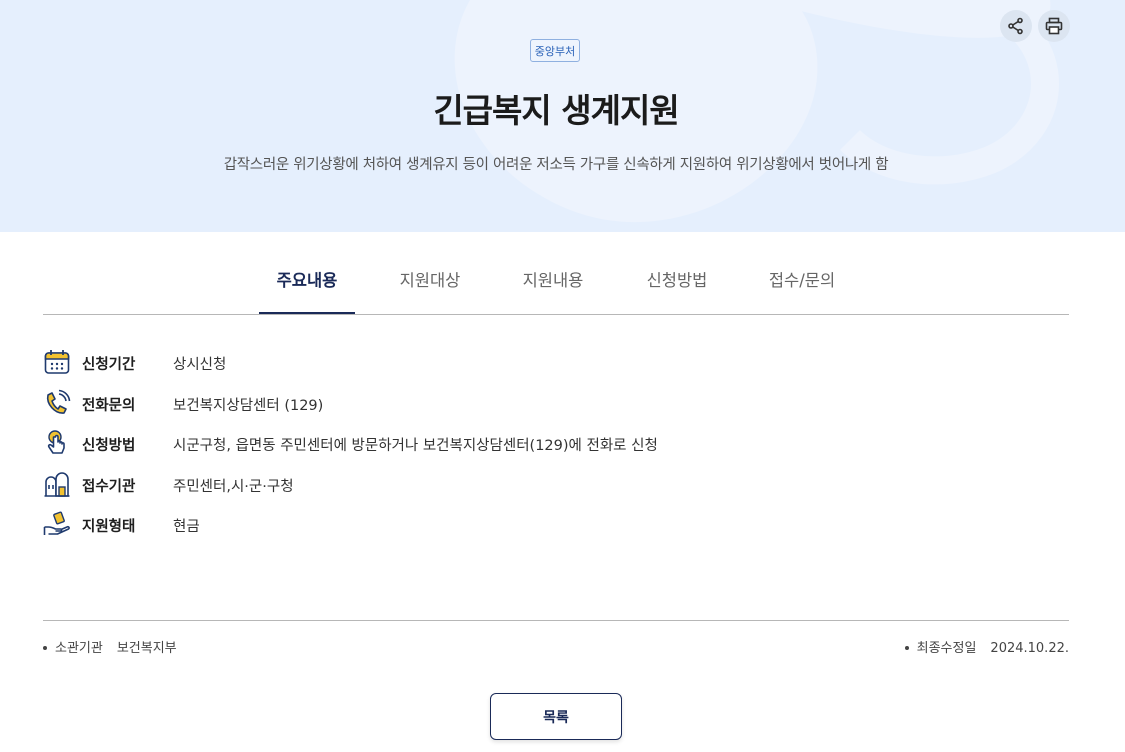 This screenshot has height=752, width=1125. I want to click on tab-support-content: 지원내용, so click(553, 286).